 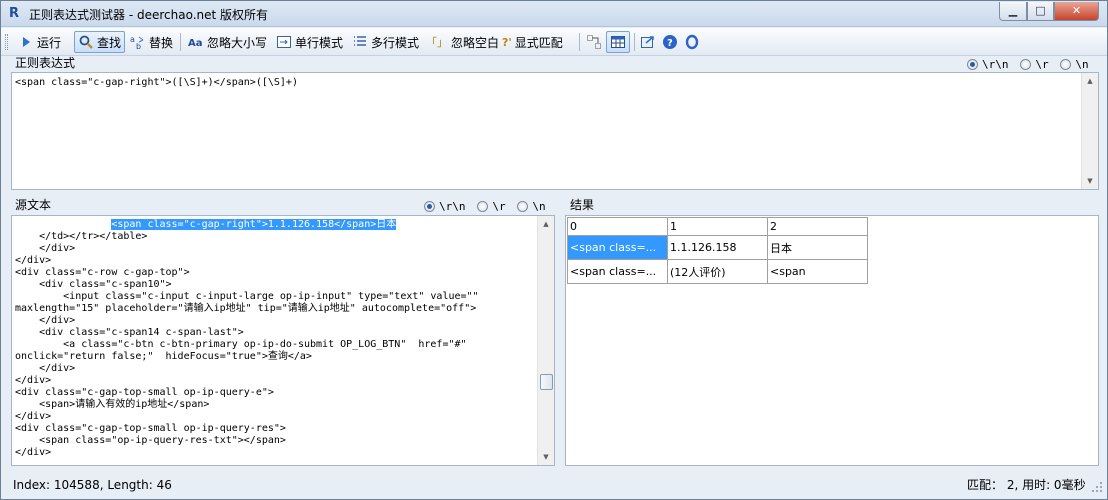 What do you see at coordinates (360, 41) in the screenshot?
I see `multi-line-icon` at bounding box center [360, 41].